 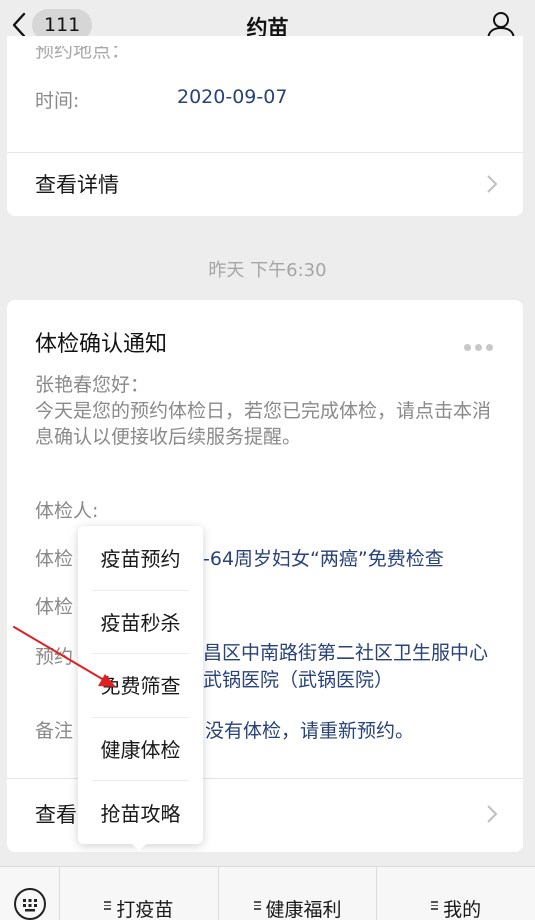 I want to click on submenu-popup: 疫苗预约 疫苗秒杀 免费筛查 健康体检 抢苗攻略, so click(x=140, y=685).